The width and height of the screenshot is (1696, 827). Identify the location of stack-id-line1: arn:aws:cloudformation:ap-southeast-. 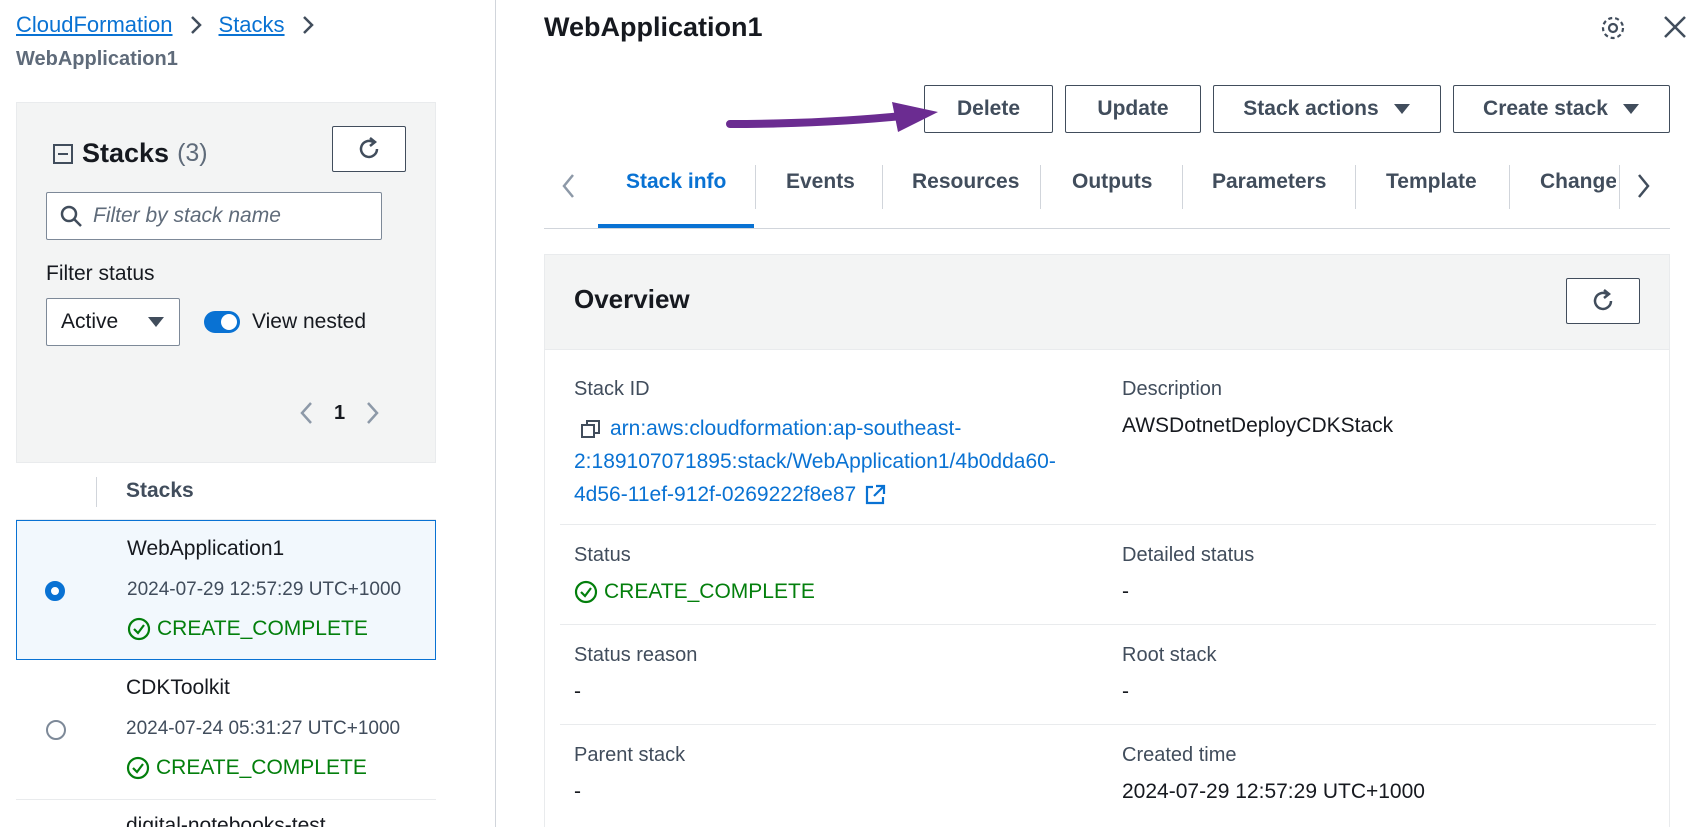
(785, 428).